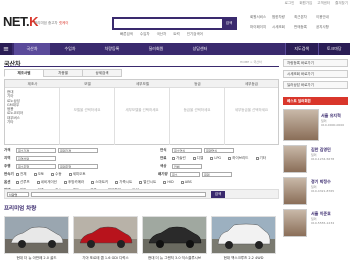 The width and height of the screenshot is (350, 270). What do you see at coordinates (15, 122) in the screenshot?
I see `maker-item: 기타` at bounding box center [15, 122].